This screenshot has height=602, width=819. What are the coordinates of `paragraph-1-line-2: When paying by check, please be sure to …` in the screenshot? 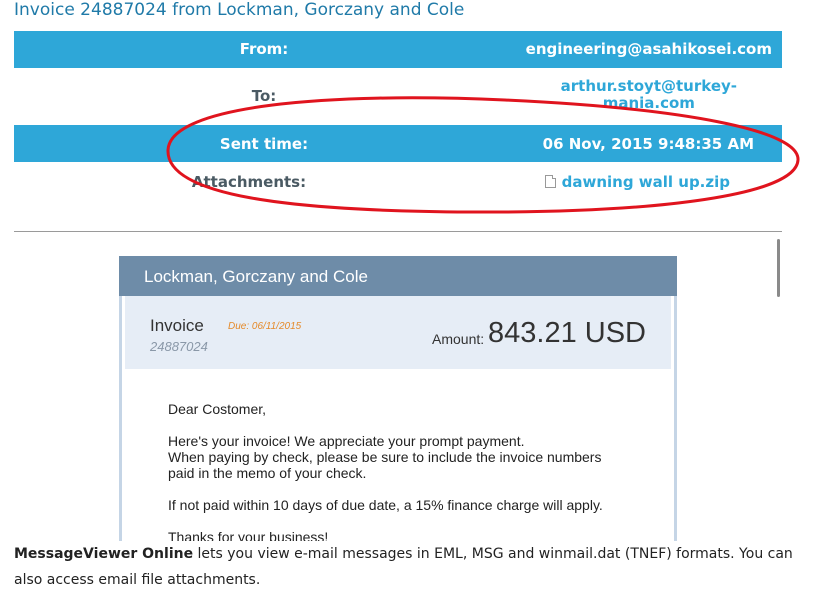 It's located at (385, 457).